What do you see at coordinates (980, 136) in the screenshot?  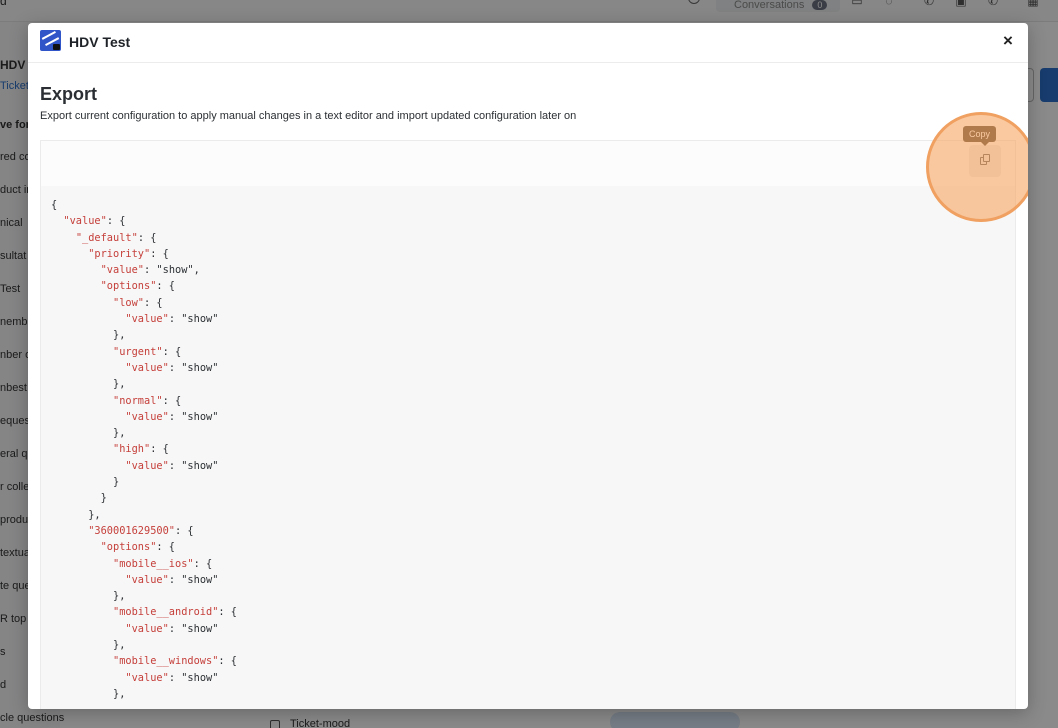 I see `copy-tooltip: Copy` at bounding box center [980, 136].